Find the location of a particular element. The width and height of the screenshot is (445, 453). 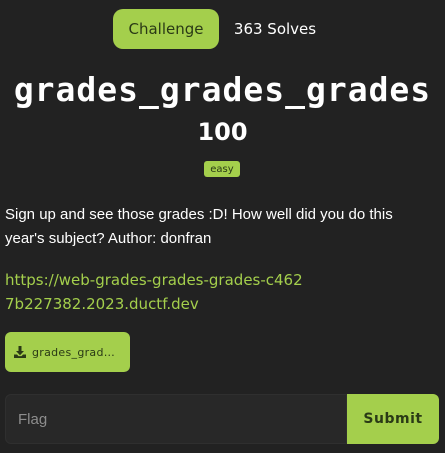

flag-submission-form: Submit is located at coordinates (222, 419).